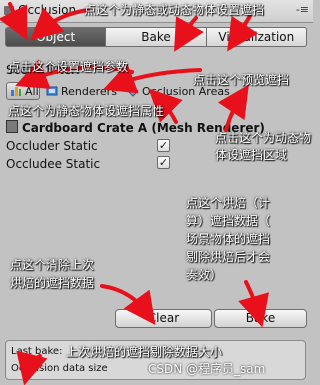 This screenshot has height=385, width=320. I want to click on annotation-clear-2: 烘焙的遮挡数据, so click(52, 283).